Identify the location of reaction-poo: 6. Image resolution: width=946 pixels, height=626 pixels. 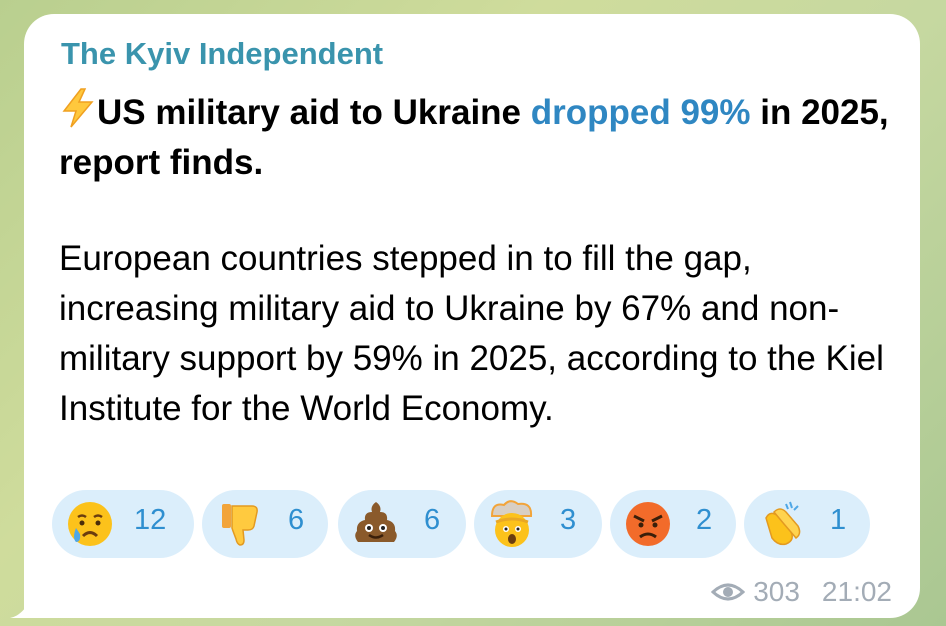
(402, 524).